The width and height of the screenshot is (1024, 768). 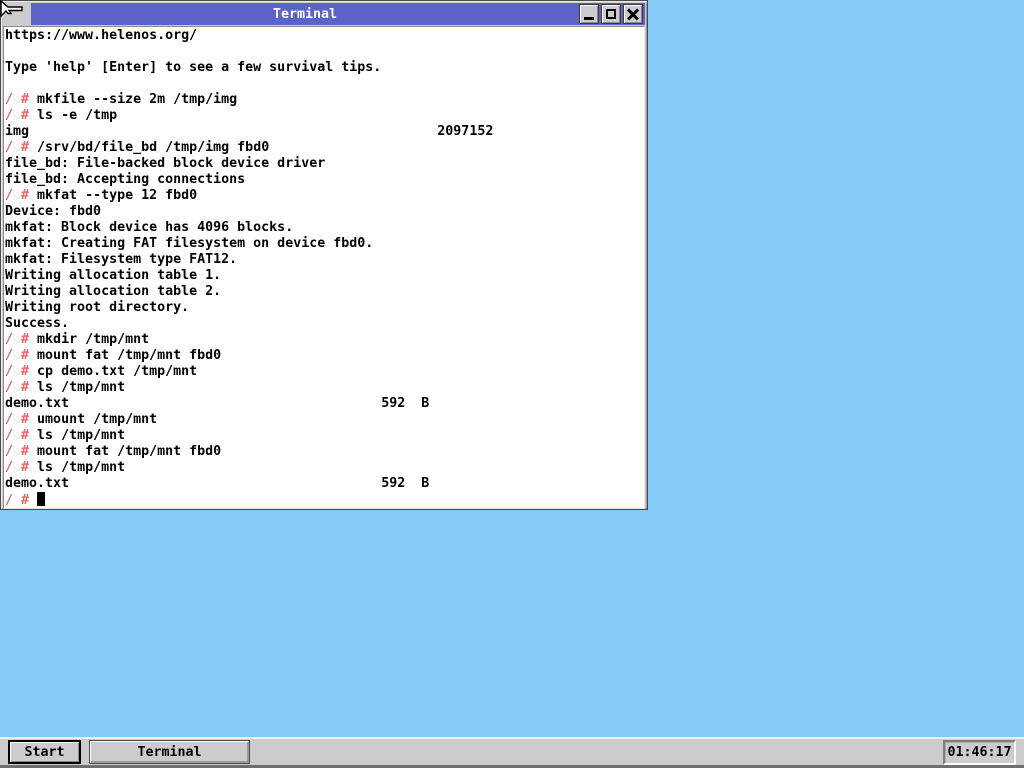 I want to click on terminal-line: / # mkdir /tmp/mnt, so click(x=324, y=340).